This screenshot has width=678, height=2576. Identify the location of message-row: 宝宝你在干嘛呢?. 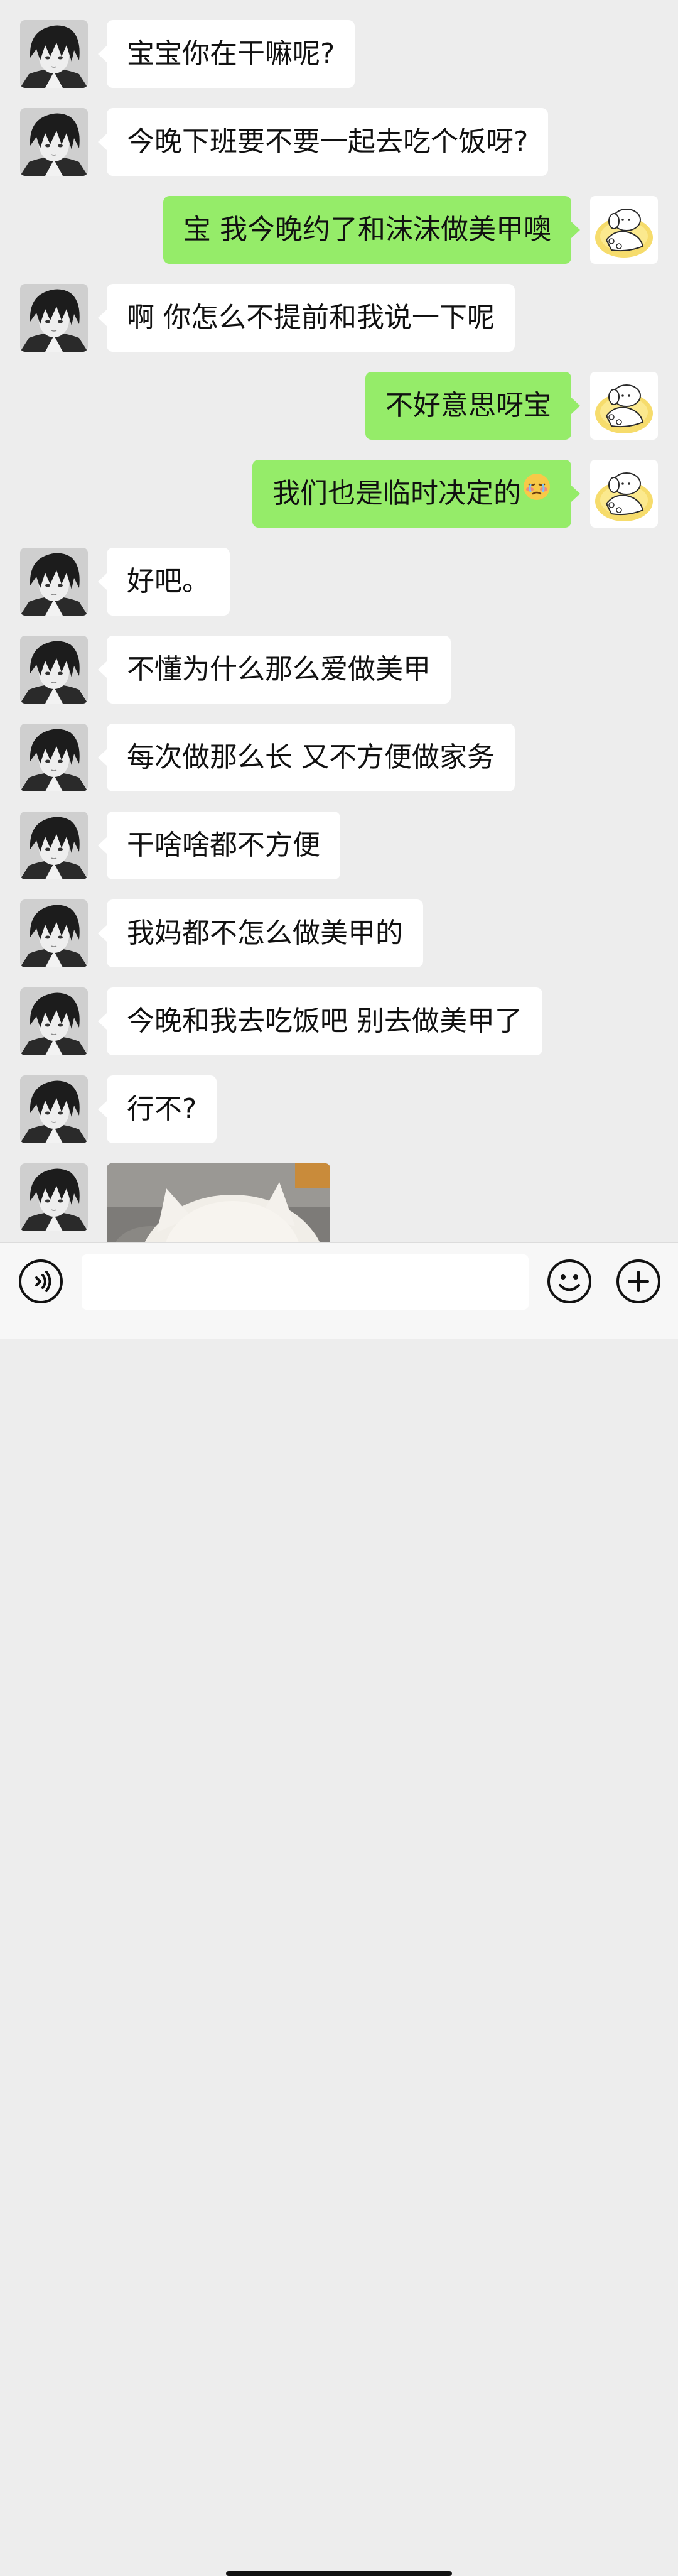
(339, 54).